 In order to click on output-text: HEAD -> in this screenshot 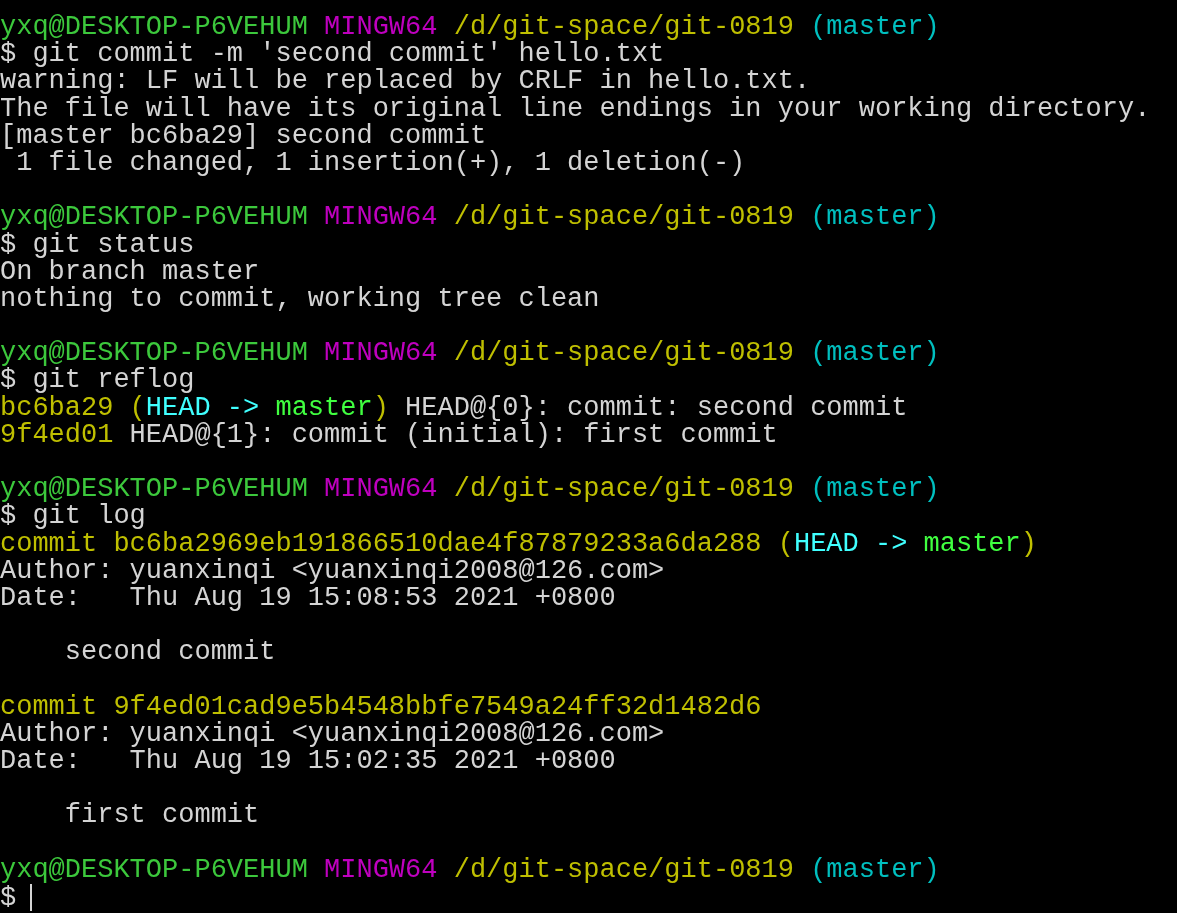, I will do `click(850, 543)`.